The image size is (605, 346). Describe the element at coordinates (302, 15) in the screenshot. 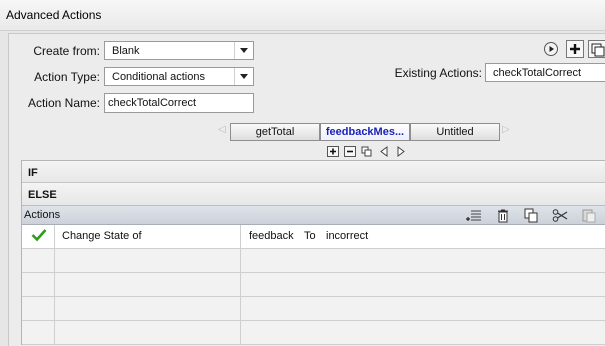

I see `title-bar: Advanced Actions` at that location.